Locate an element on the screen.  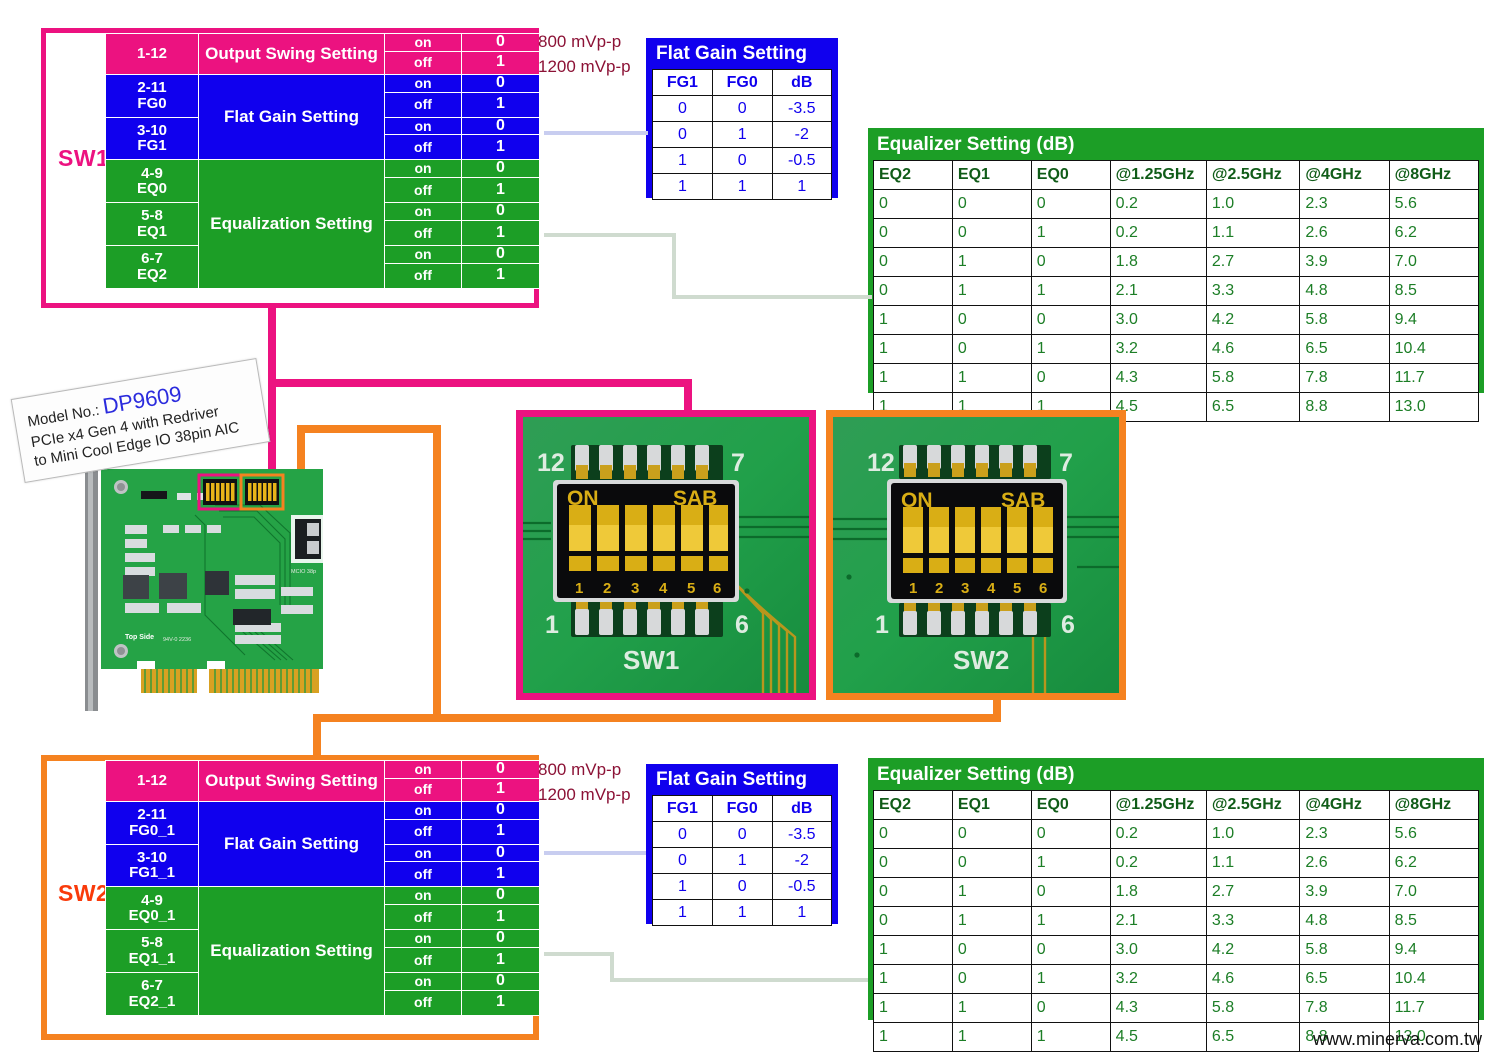
cell: 4.2 is located at coordinates (1253, 950).